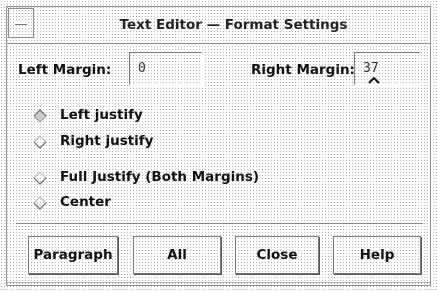 The image size is (437, 291). Describe the element at coordinates (40, 203) in the screenshot. I see `radio-center` at that location.